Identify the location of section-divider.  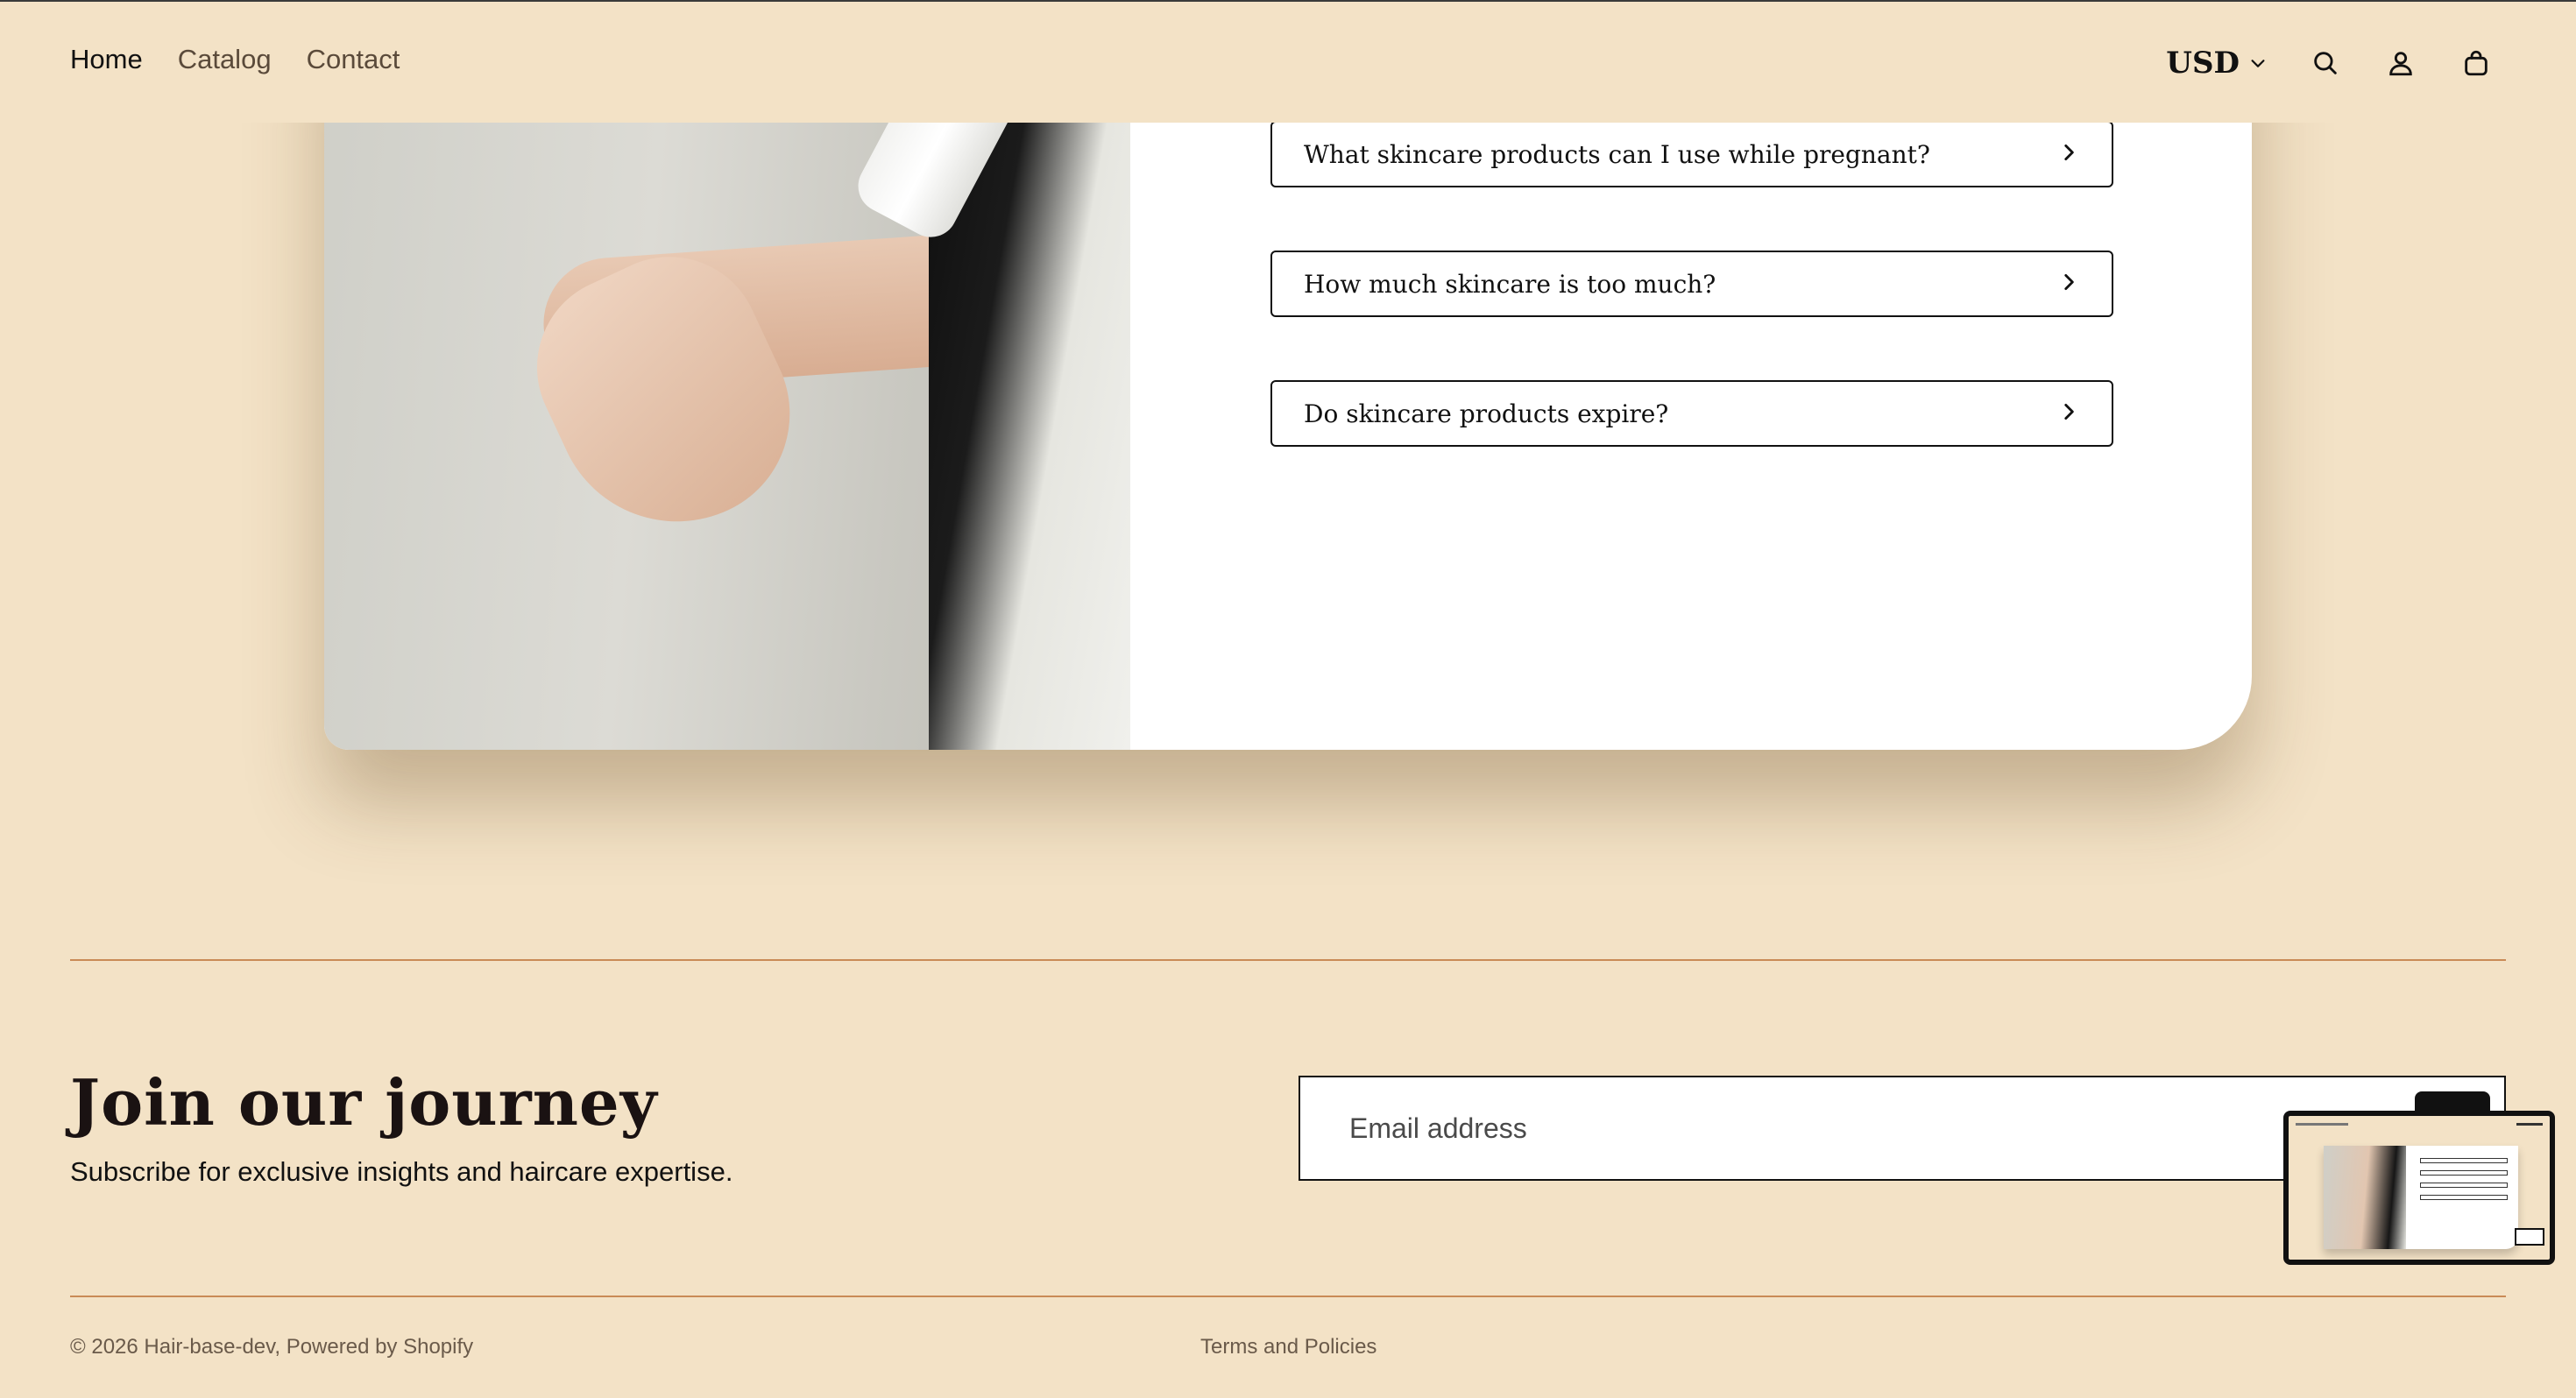
(1288, 960).